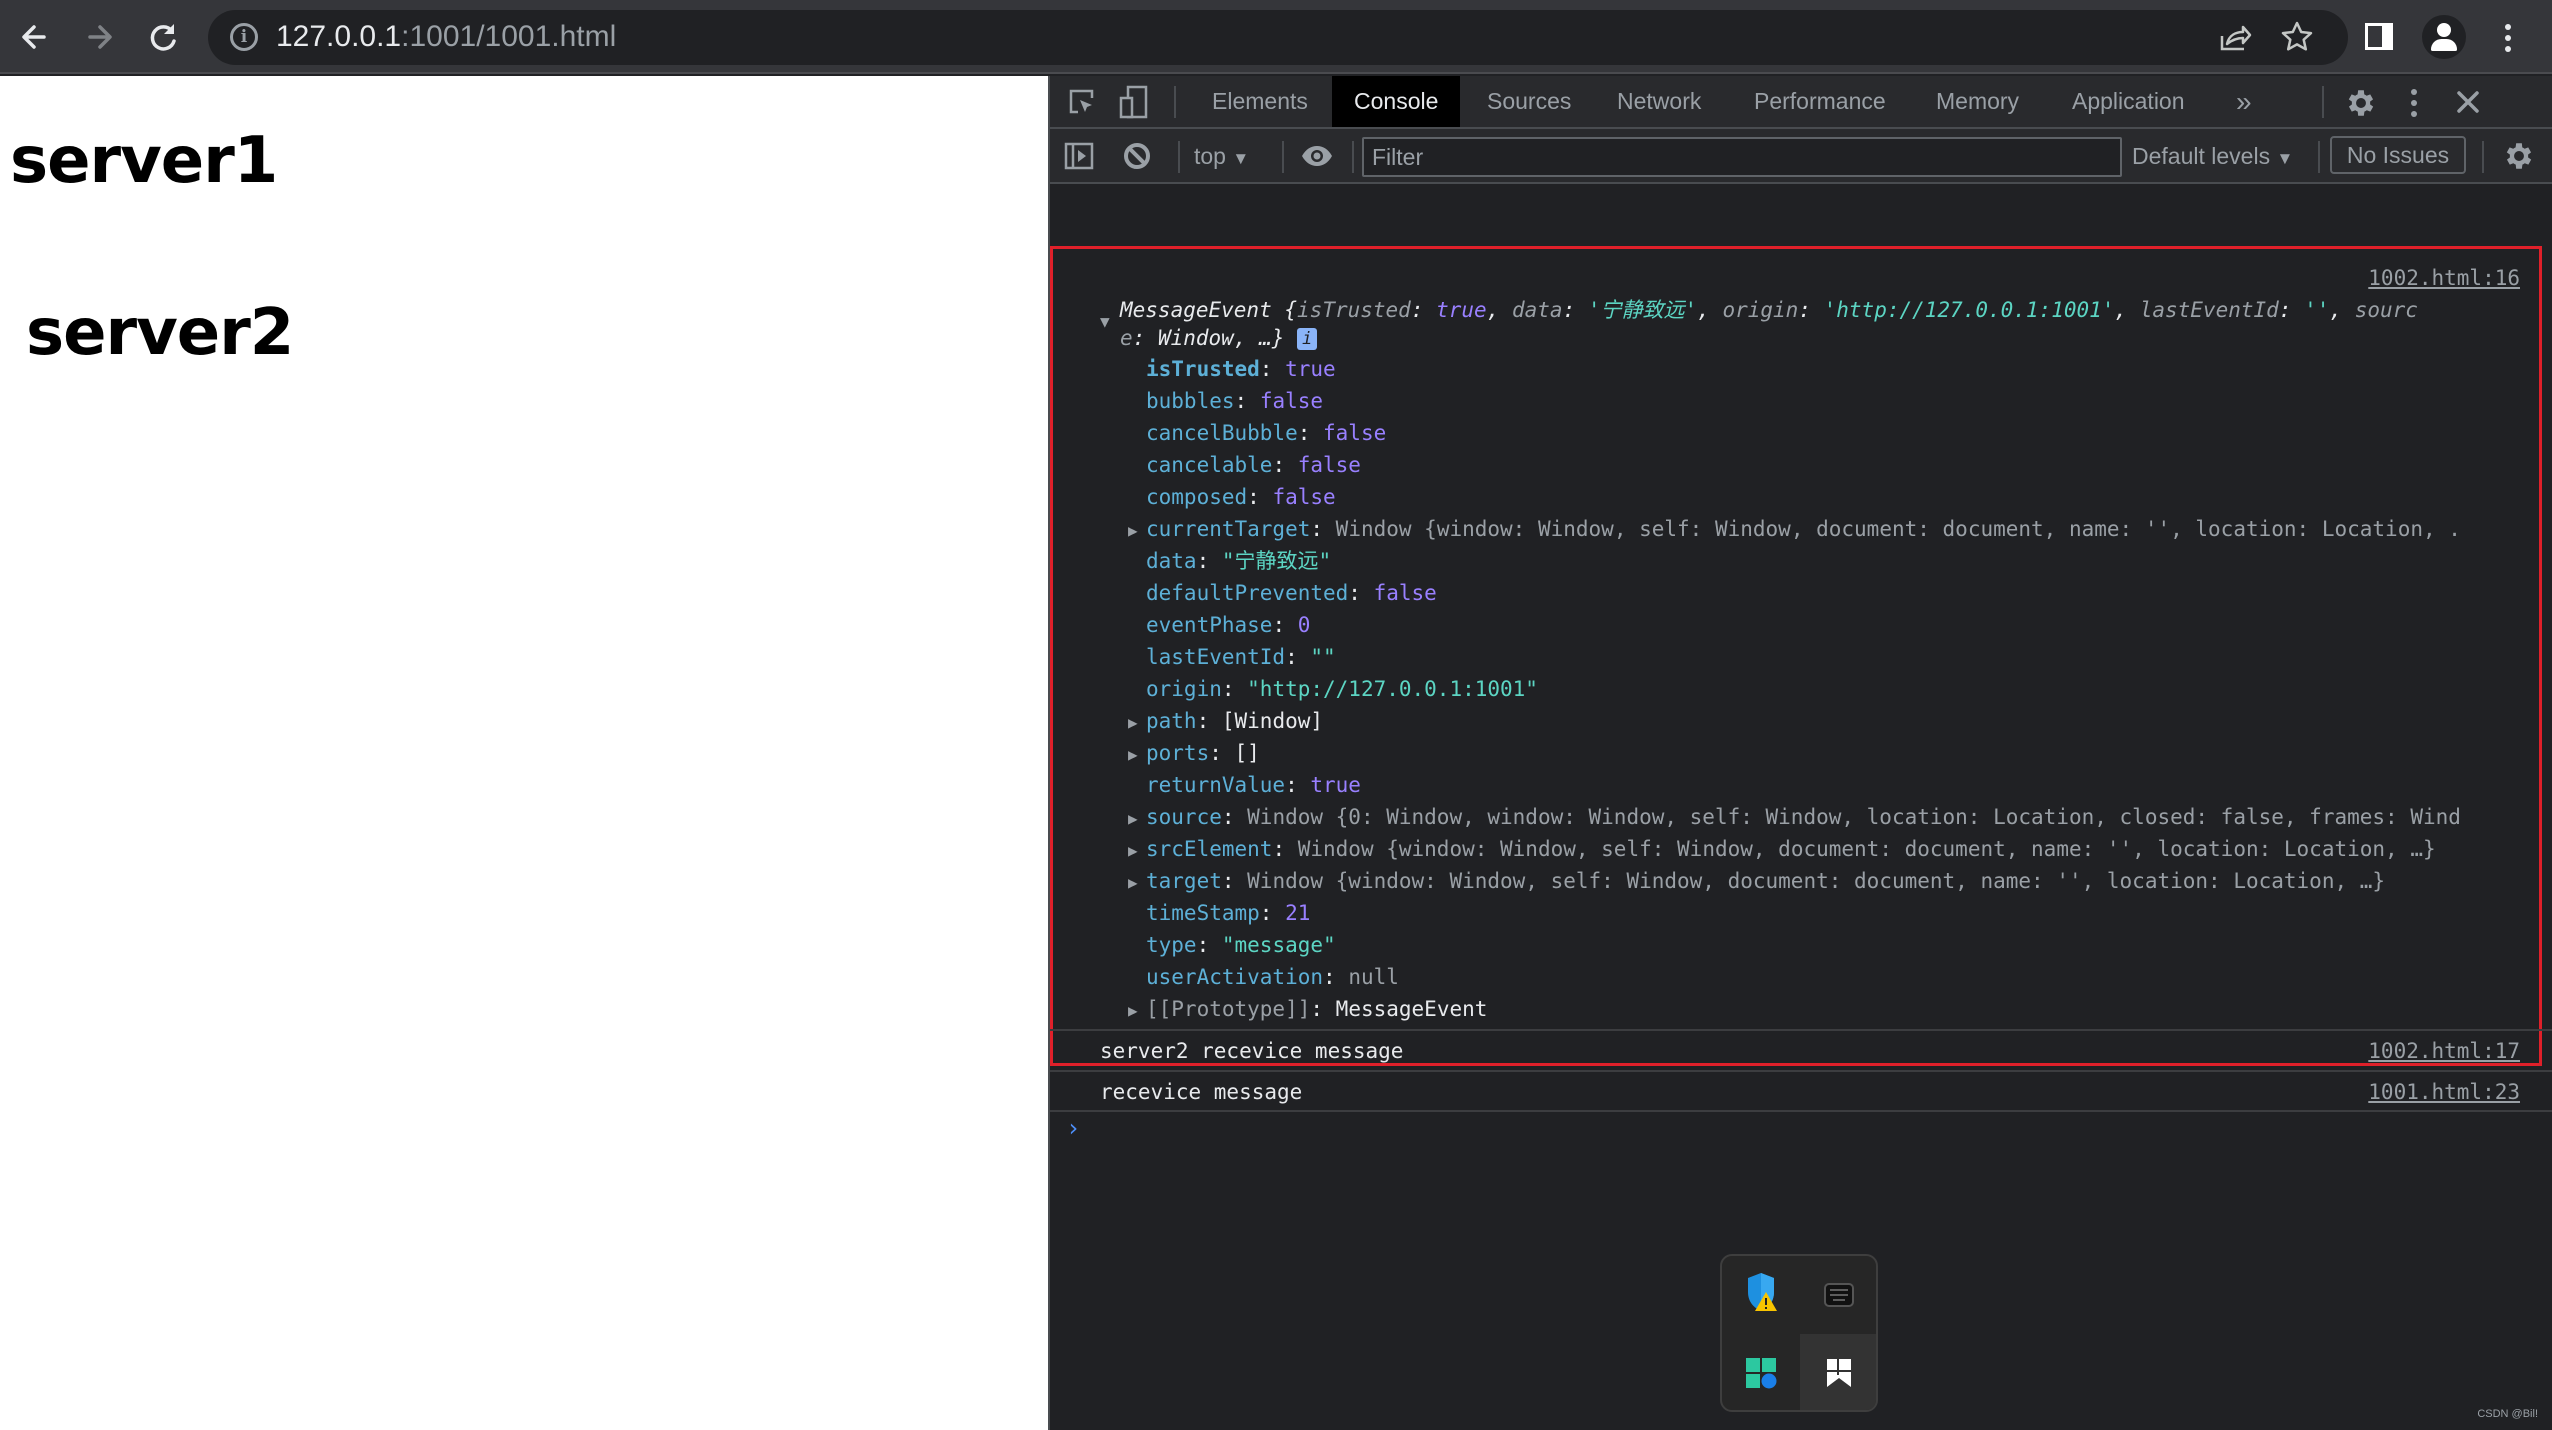  Describe the element at coordinates (2519, 156) in the screenshot. I see `console-settings-gear-icon` at that location.